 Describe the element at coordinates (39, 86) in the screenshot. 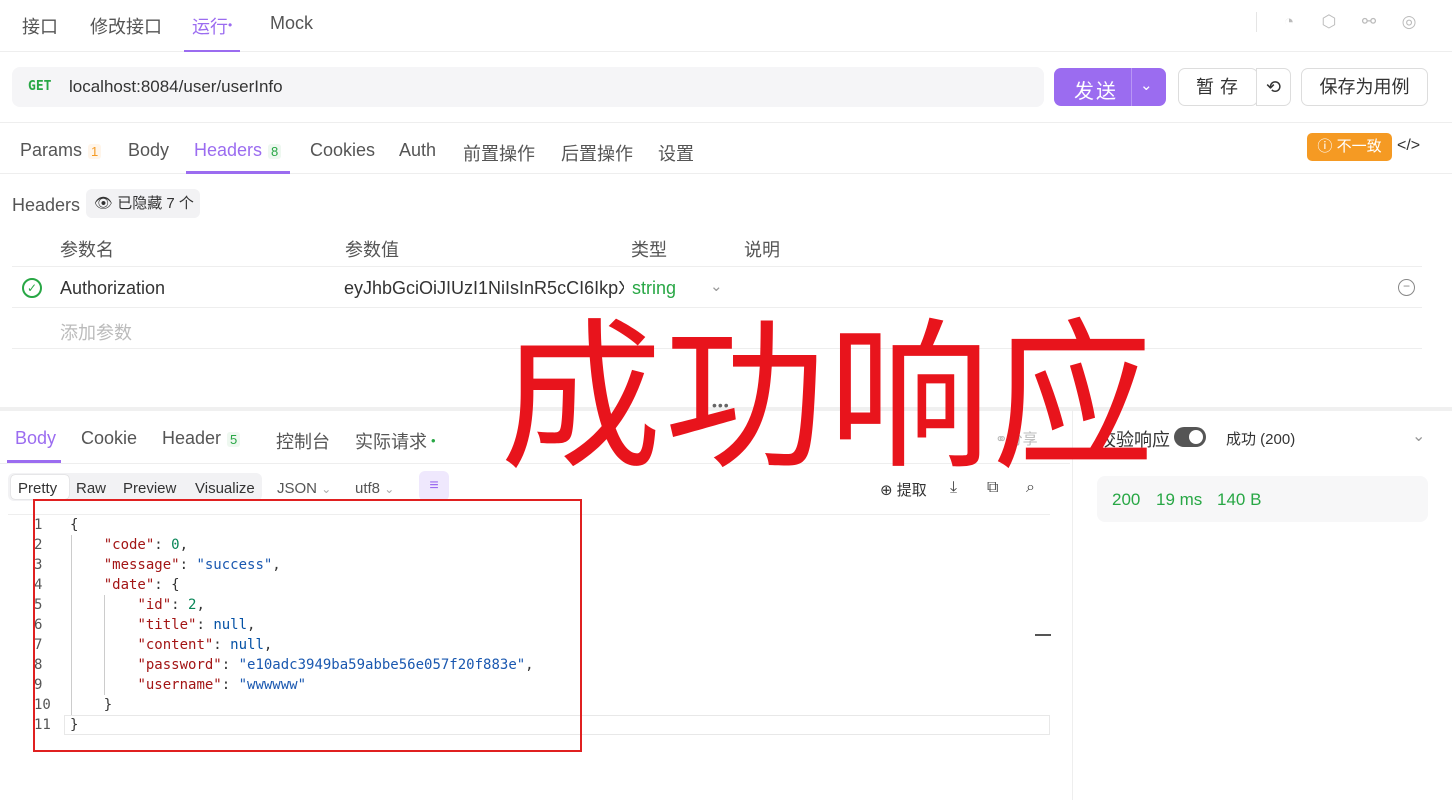

I see `method-select: GET` at that location.